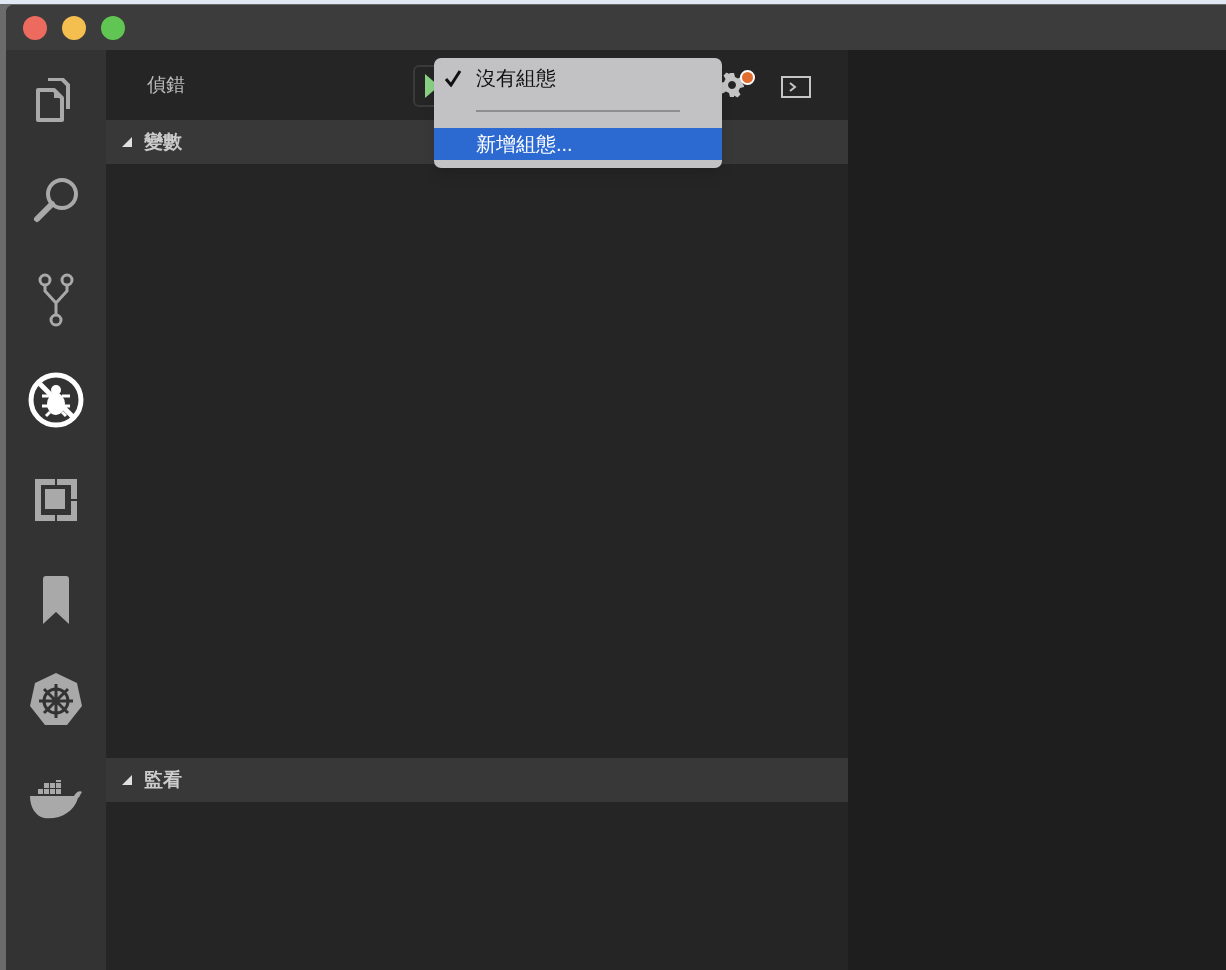 The image size is (1226, 970). What do you see at coordinates (56, 400) in the screenshot?
I see `no-bug-icon` at bounding box center [56, 400].